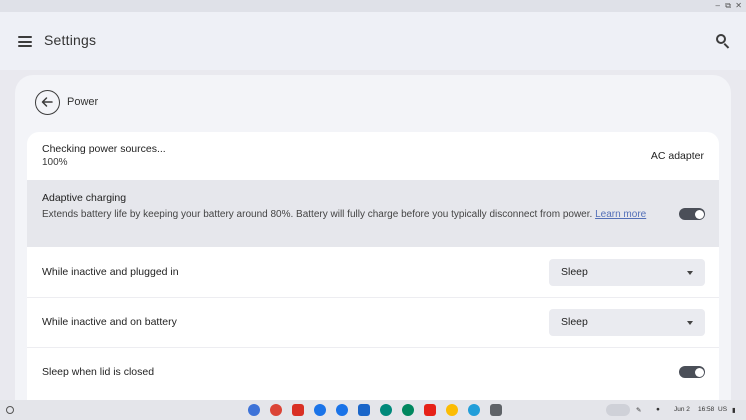  I want to click on inactive-plugged-row: While inactive and plugged in Sleep, so click(373, 272).